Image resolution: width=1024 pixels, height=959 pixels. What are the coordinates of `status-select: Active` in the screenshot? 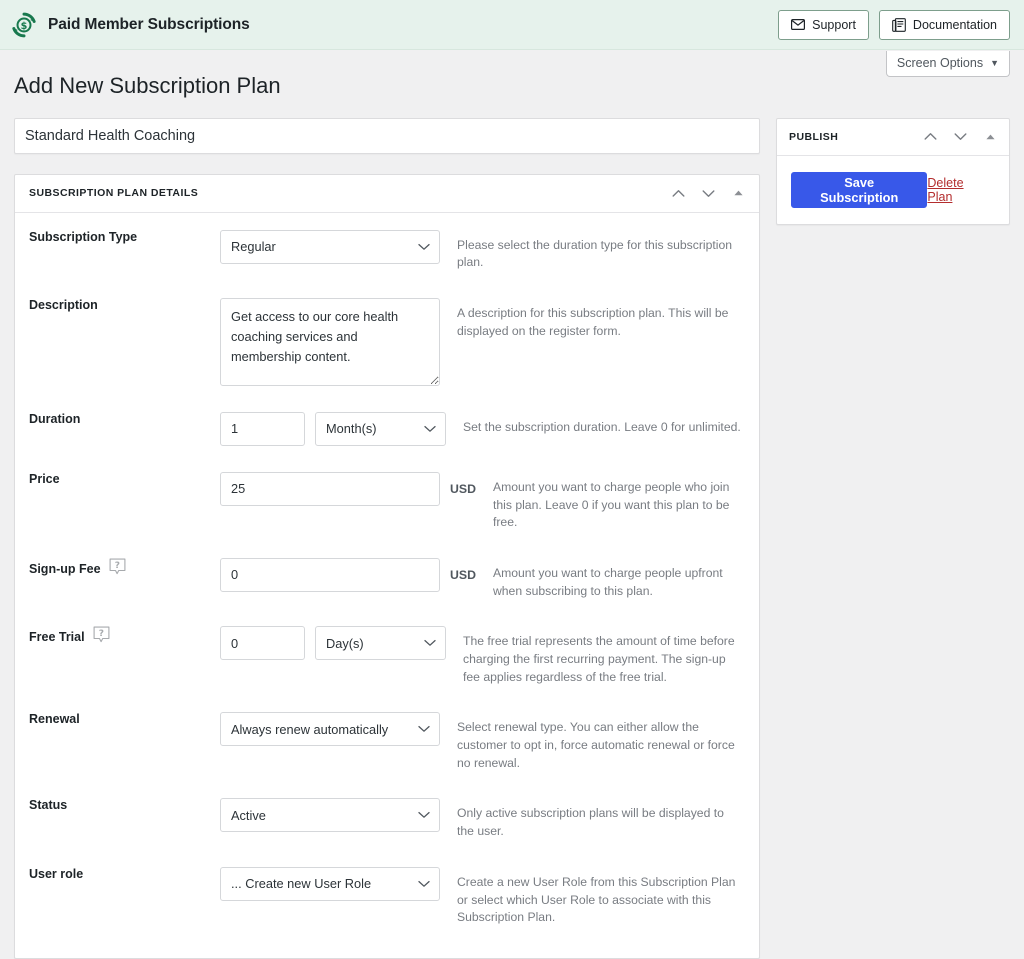 It's located at (330, 815).